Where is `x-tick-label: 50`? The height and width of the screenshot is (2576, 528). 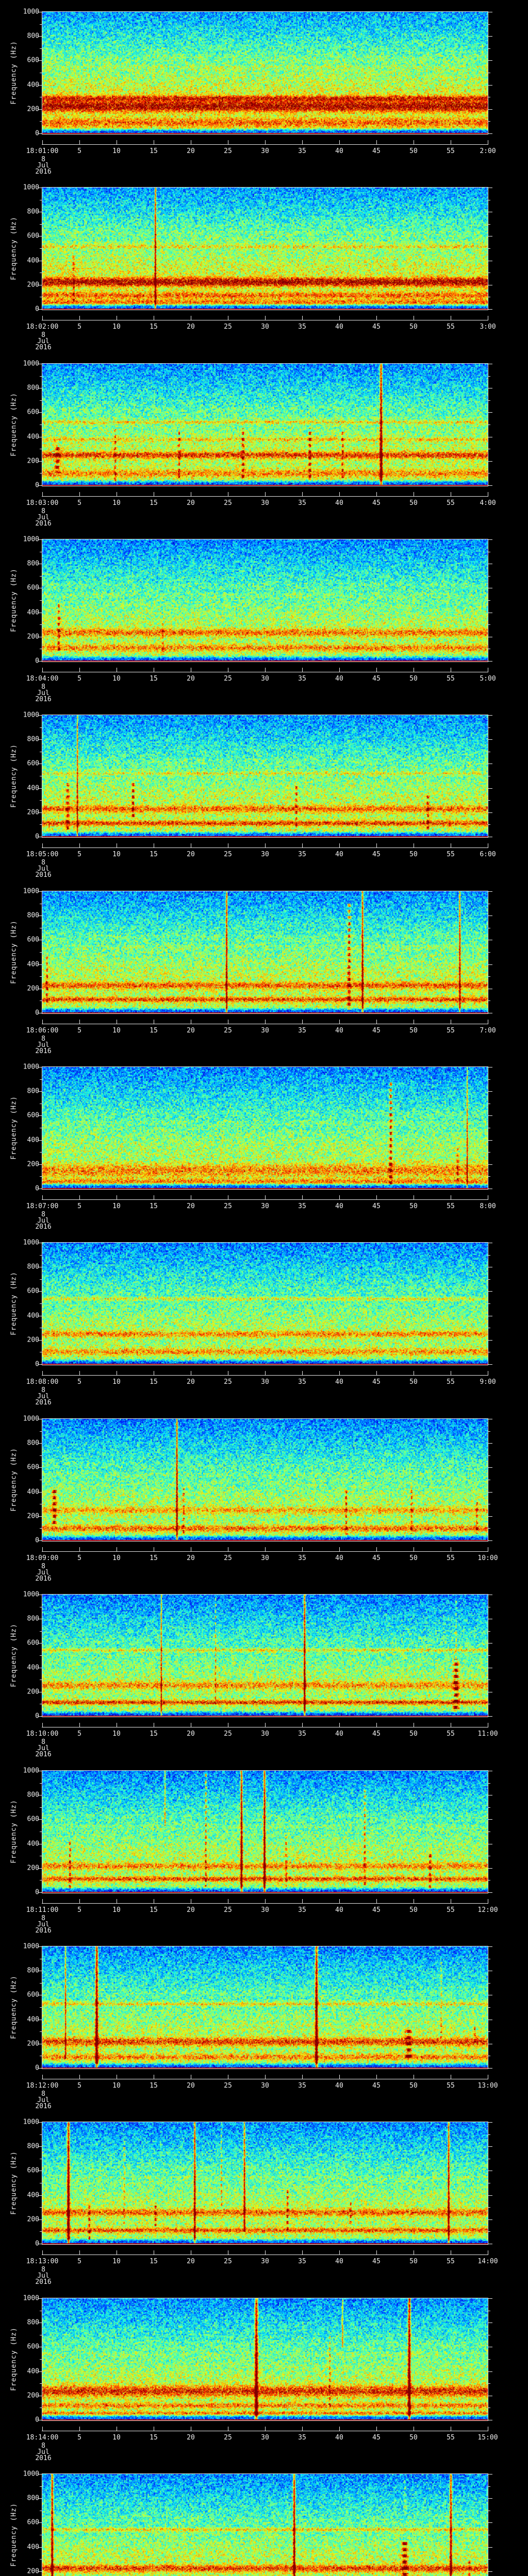
x-tick-label: 50 is located at coordinates (413, 679).